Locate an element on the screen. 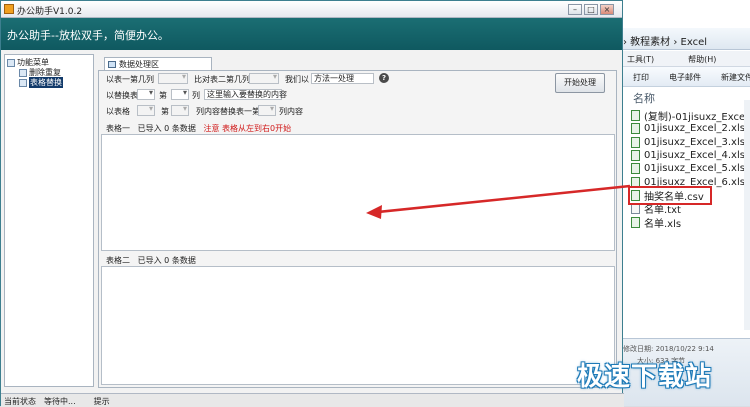 The height and width of the screenshot is (407, 750). maximize-button: □ is located at coordinates (591, 9).